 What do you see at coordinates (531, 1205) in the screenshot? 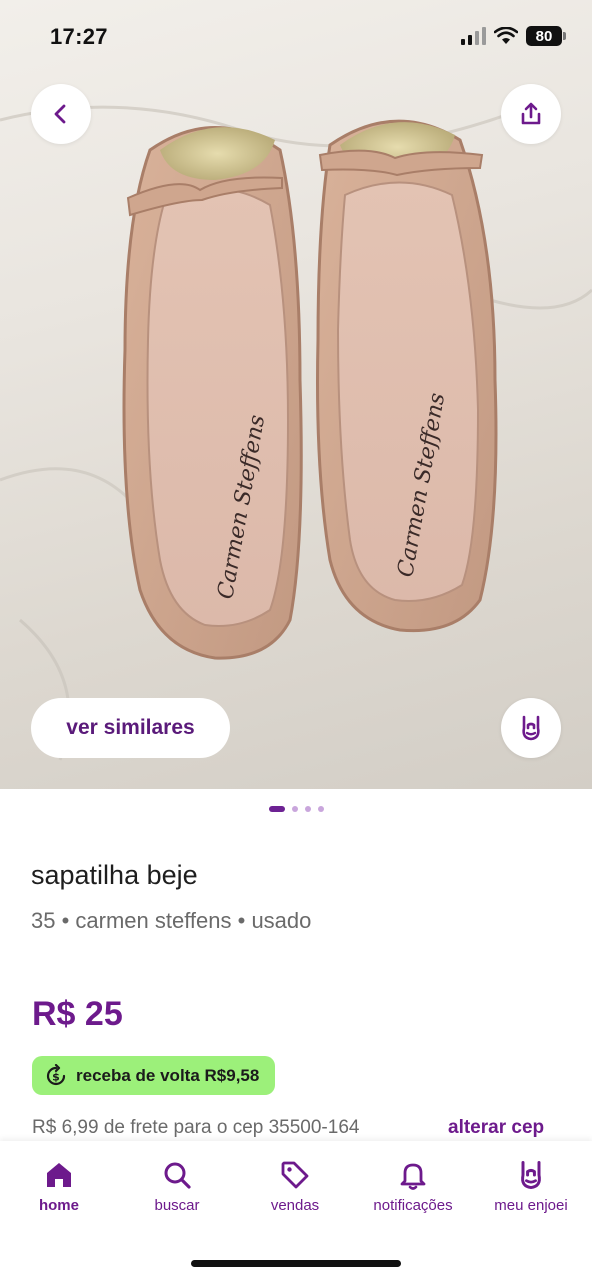
I see `tab-label: meu enjoei` at bounding box center [531, 1205].